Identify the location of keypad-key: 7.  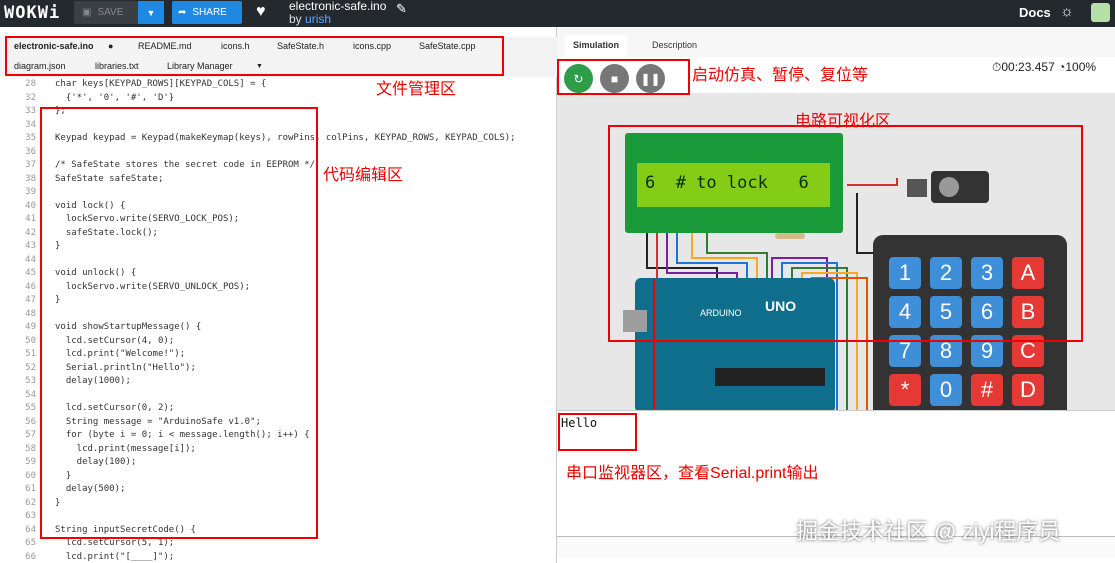
(905, 351).